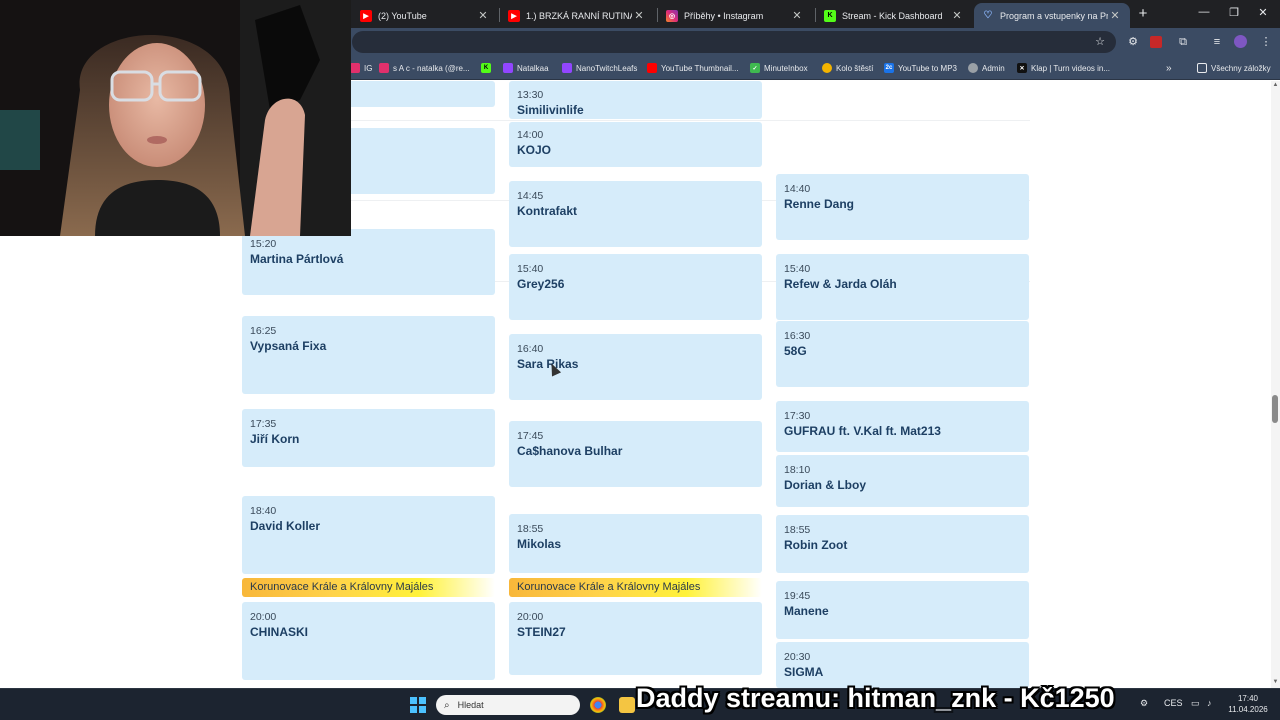 This screenshot has width=1280, height=720. I want to click on check-icon: ✓, so click(755, 68).